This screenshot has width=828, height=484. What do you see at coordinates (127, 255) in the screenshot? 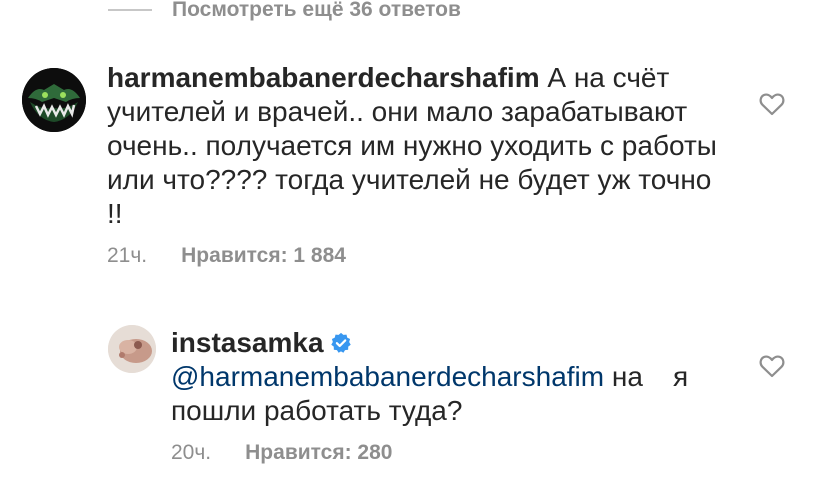
I see `comment-time: 21ч.` at bounding box center [127, 255].